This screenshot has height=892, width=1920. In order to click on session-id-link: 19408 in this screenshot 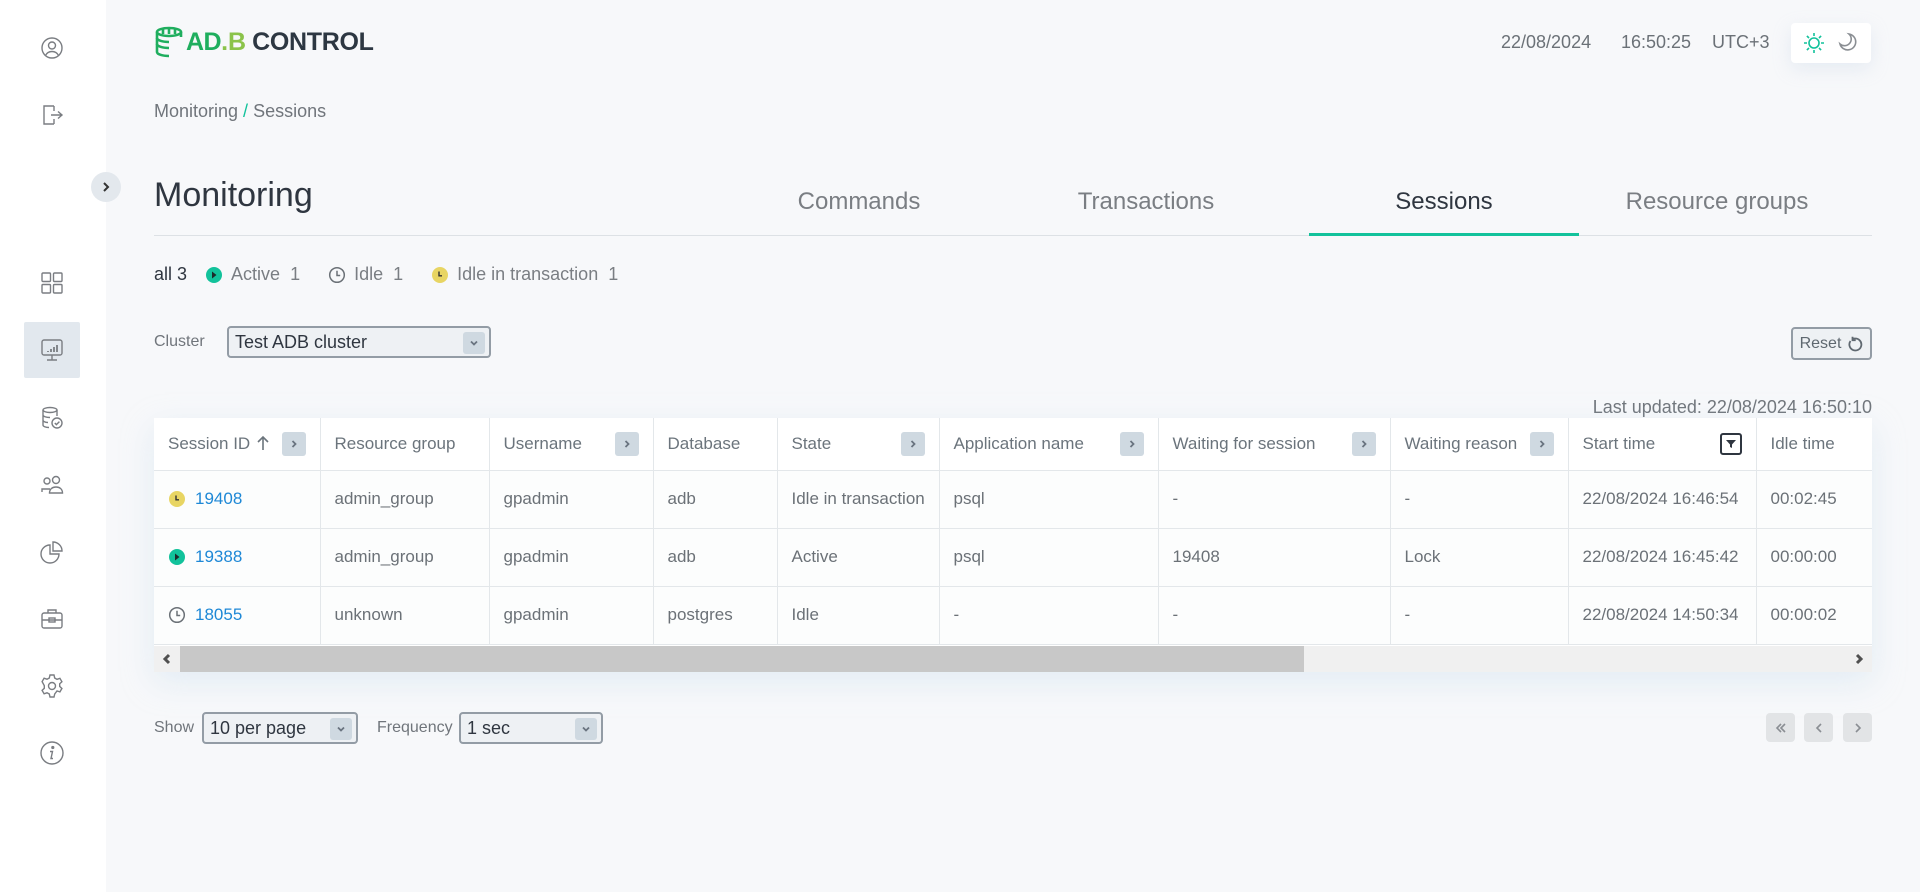, I will do `click(218, 499)`.